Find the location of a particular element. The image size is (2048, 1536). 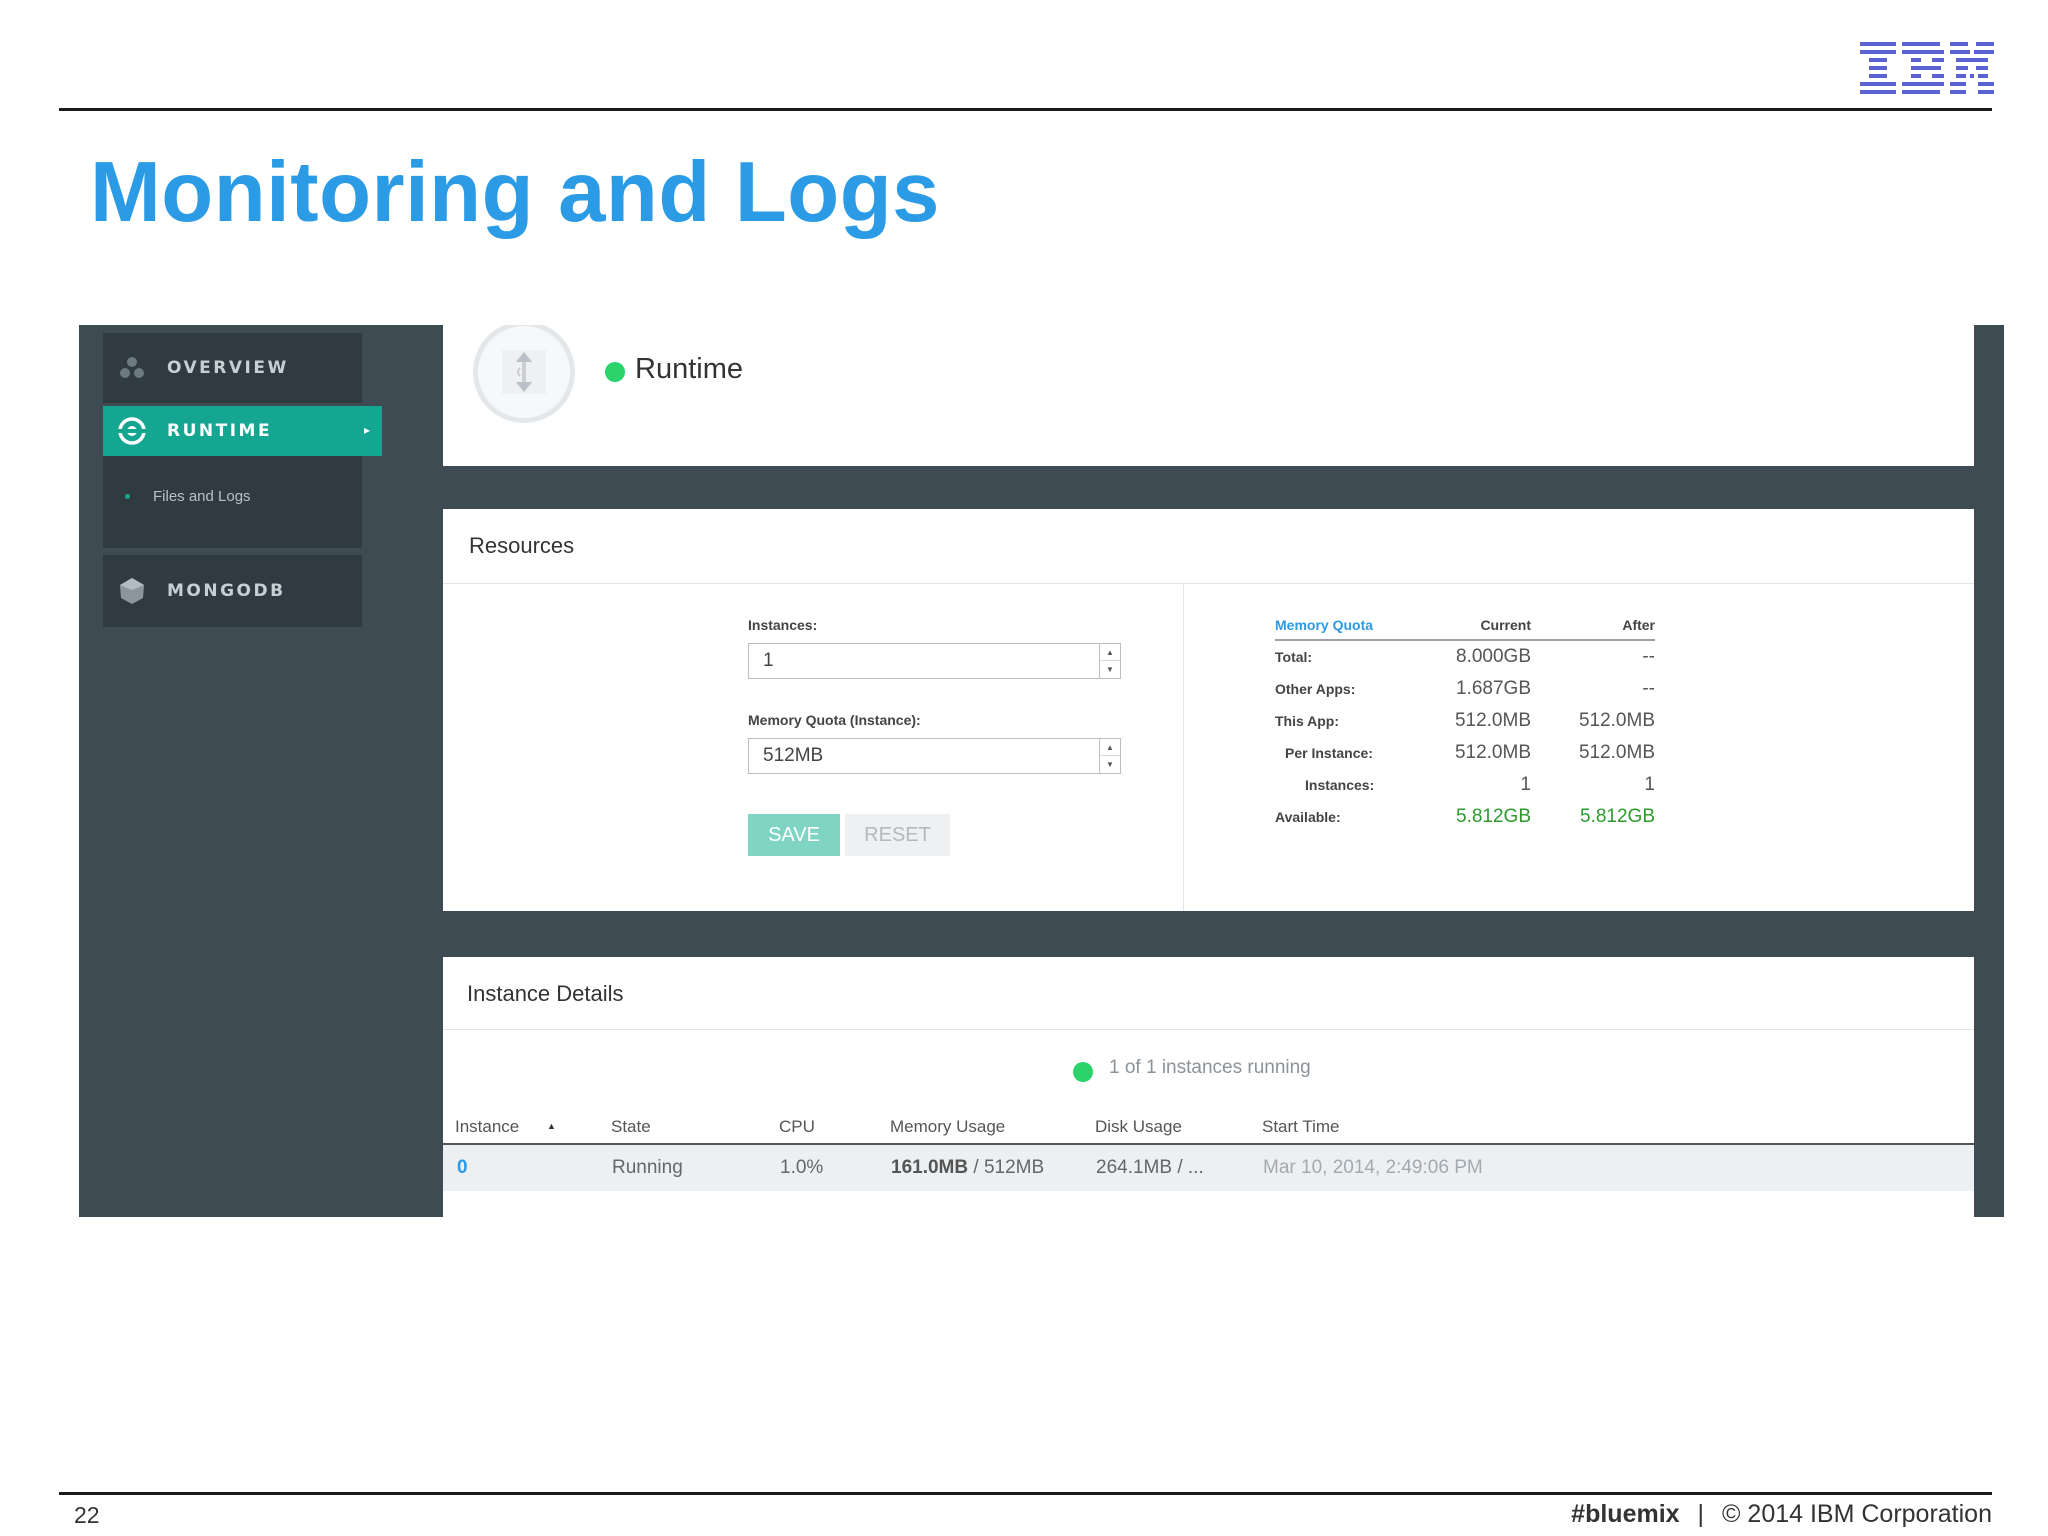

instances-label: Instances: is located at coordinates (783, 625).